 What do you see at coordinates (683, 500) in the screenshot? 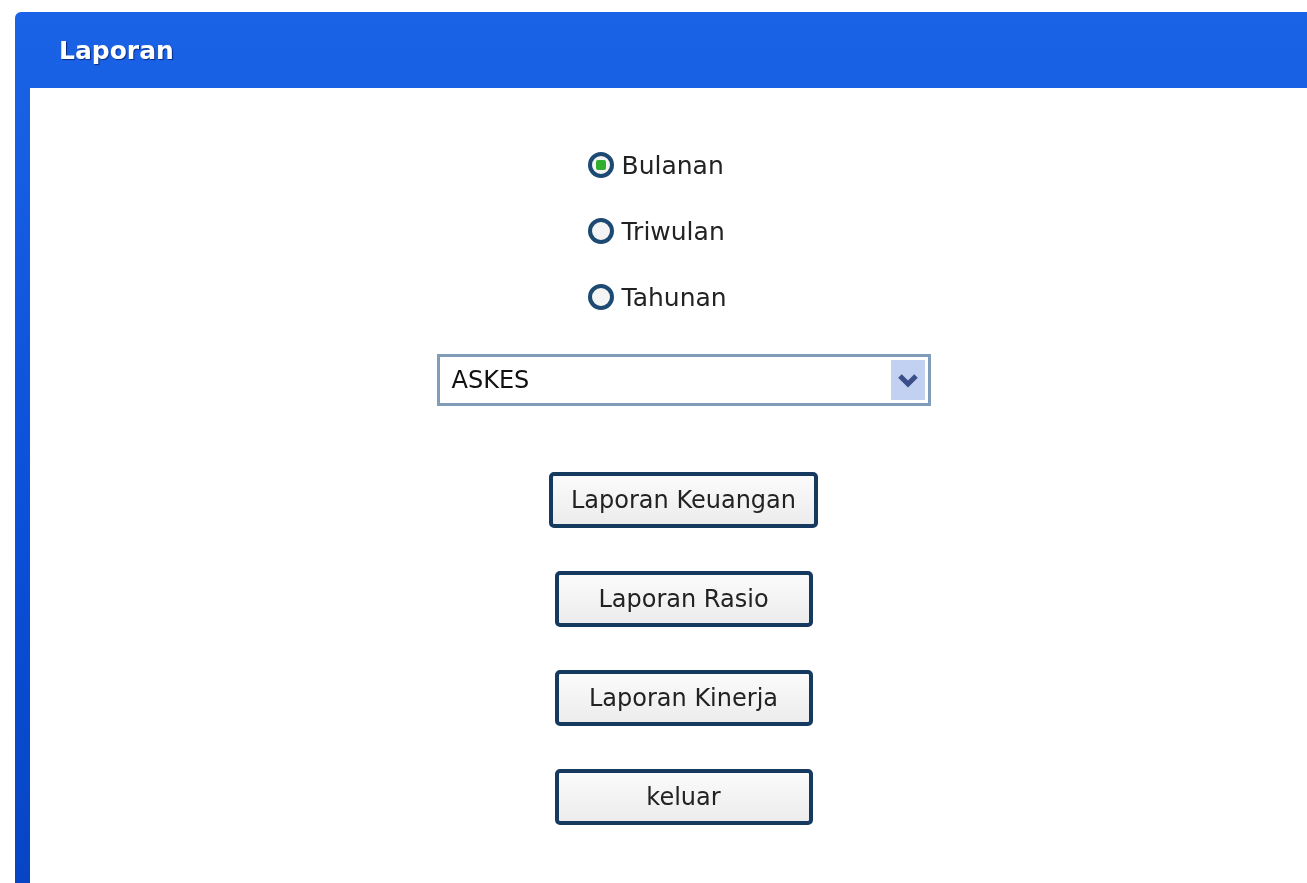
I see `report-button: Laporan Keuangan` at bounding box center [683, 500].